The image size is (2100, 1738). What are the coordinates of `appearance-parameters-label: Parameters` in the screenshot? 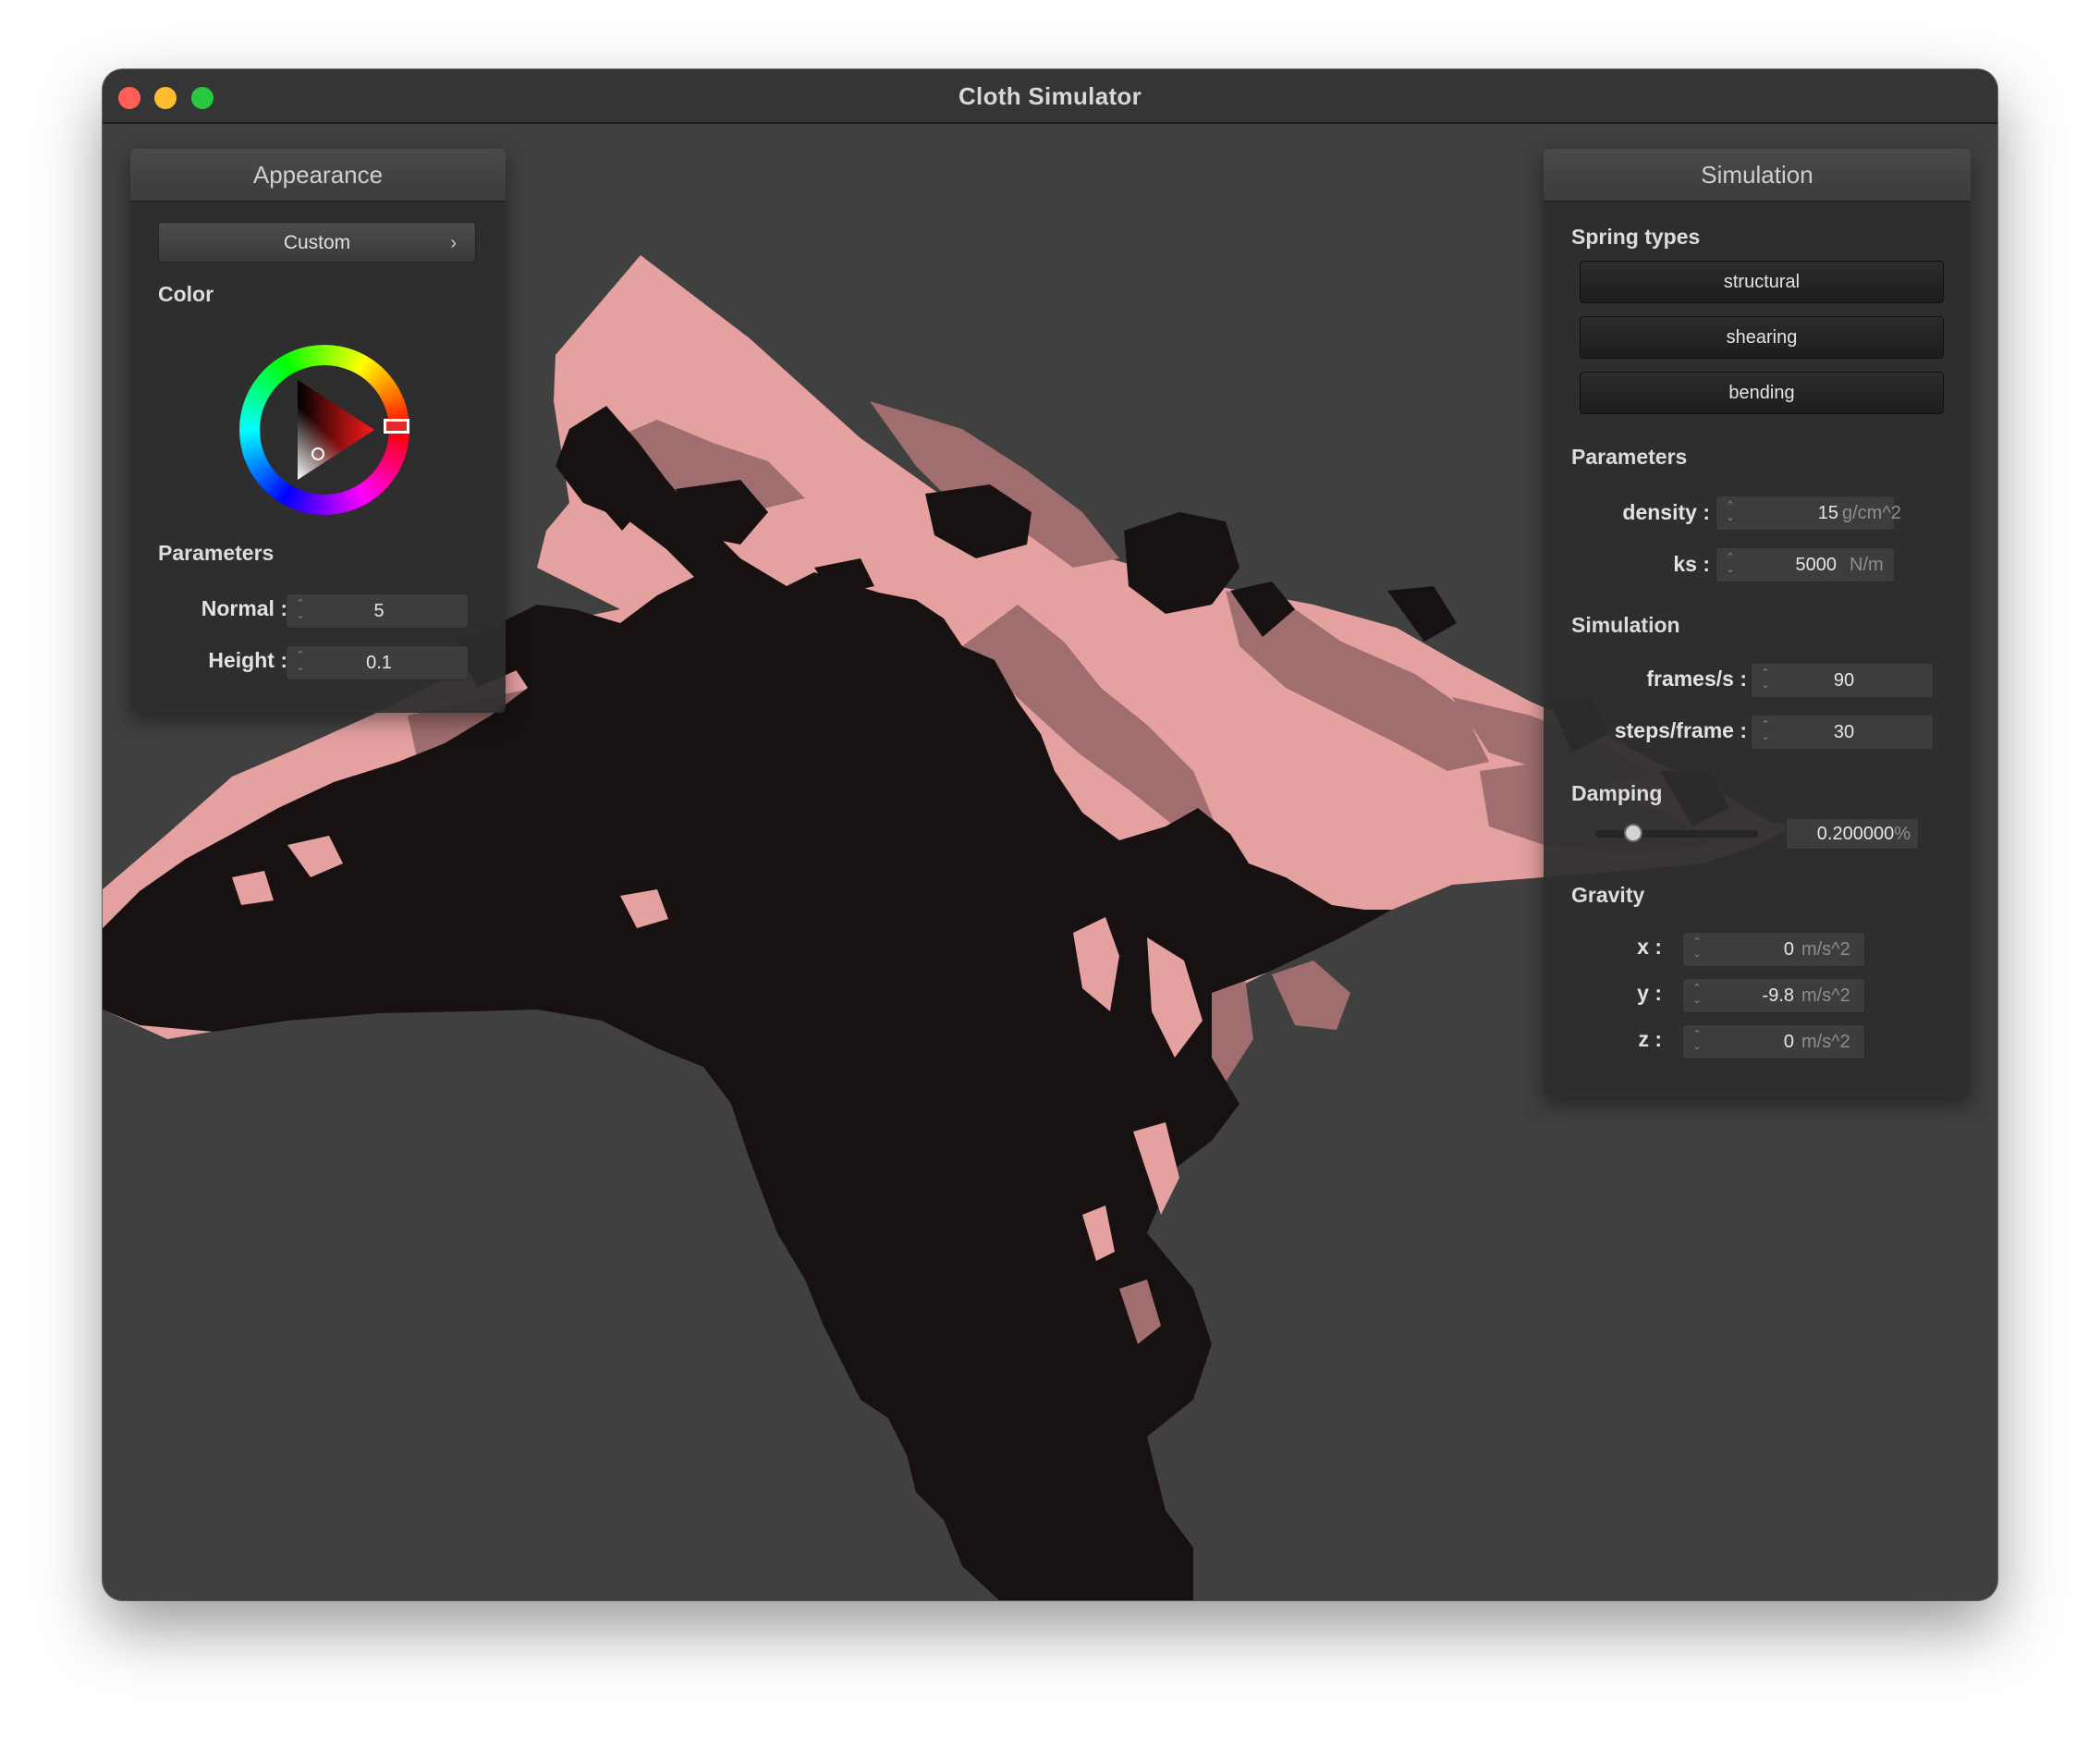 It's located at (217, 553).